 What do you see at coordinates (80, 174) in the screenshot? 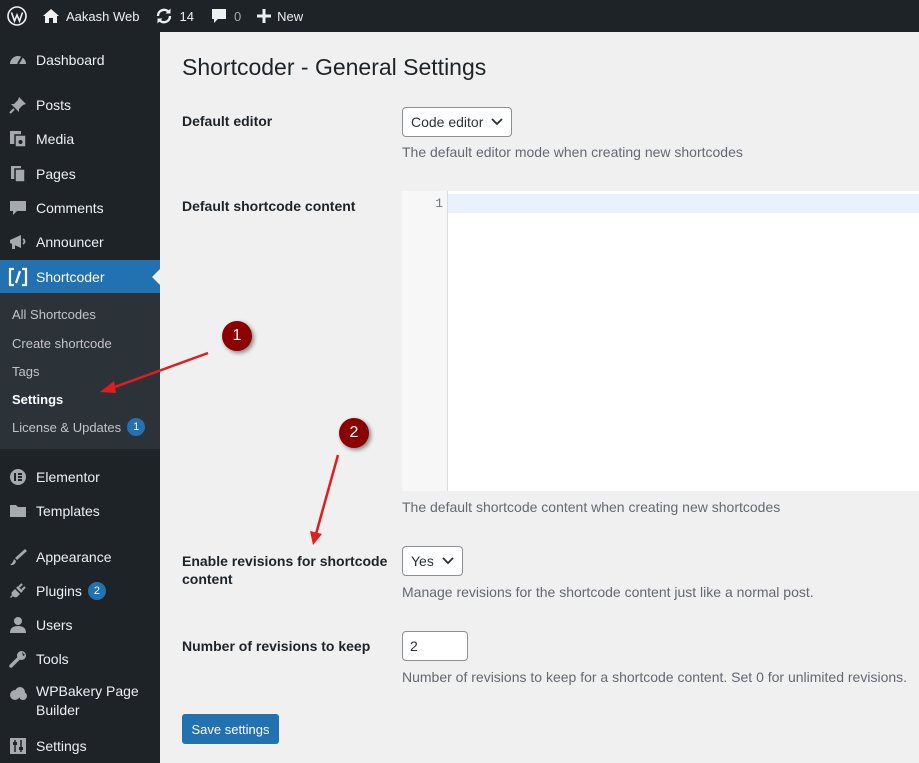
I see `sidebar-item-pages: Pages` at bounding box center [80, 174].